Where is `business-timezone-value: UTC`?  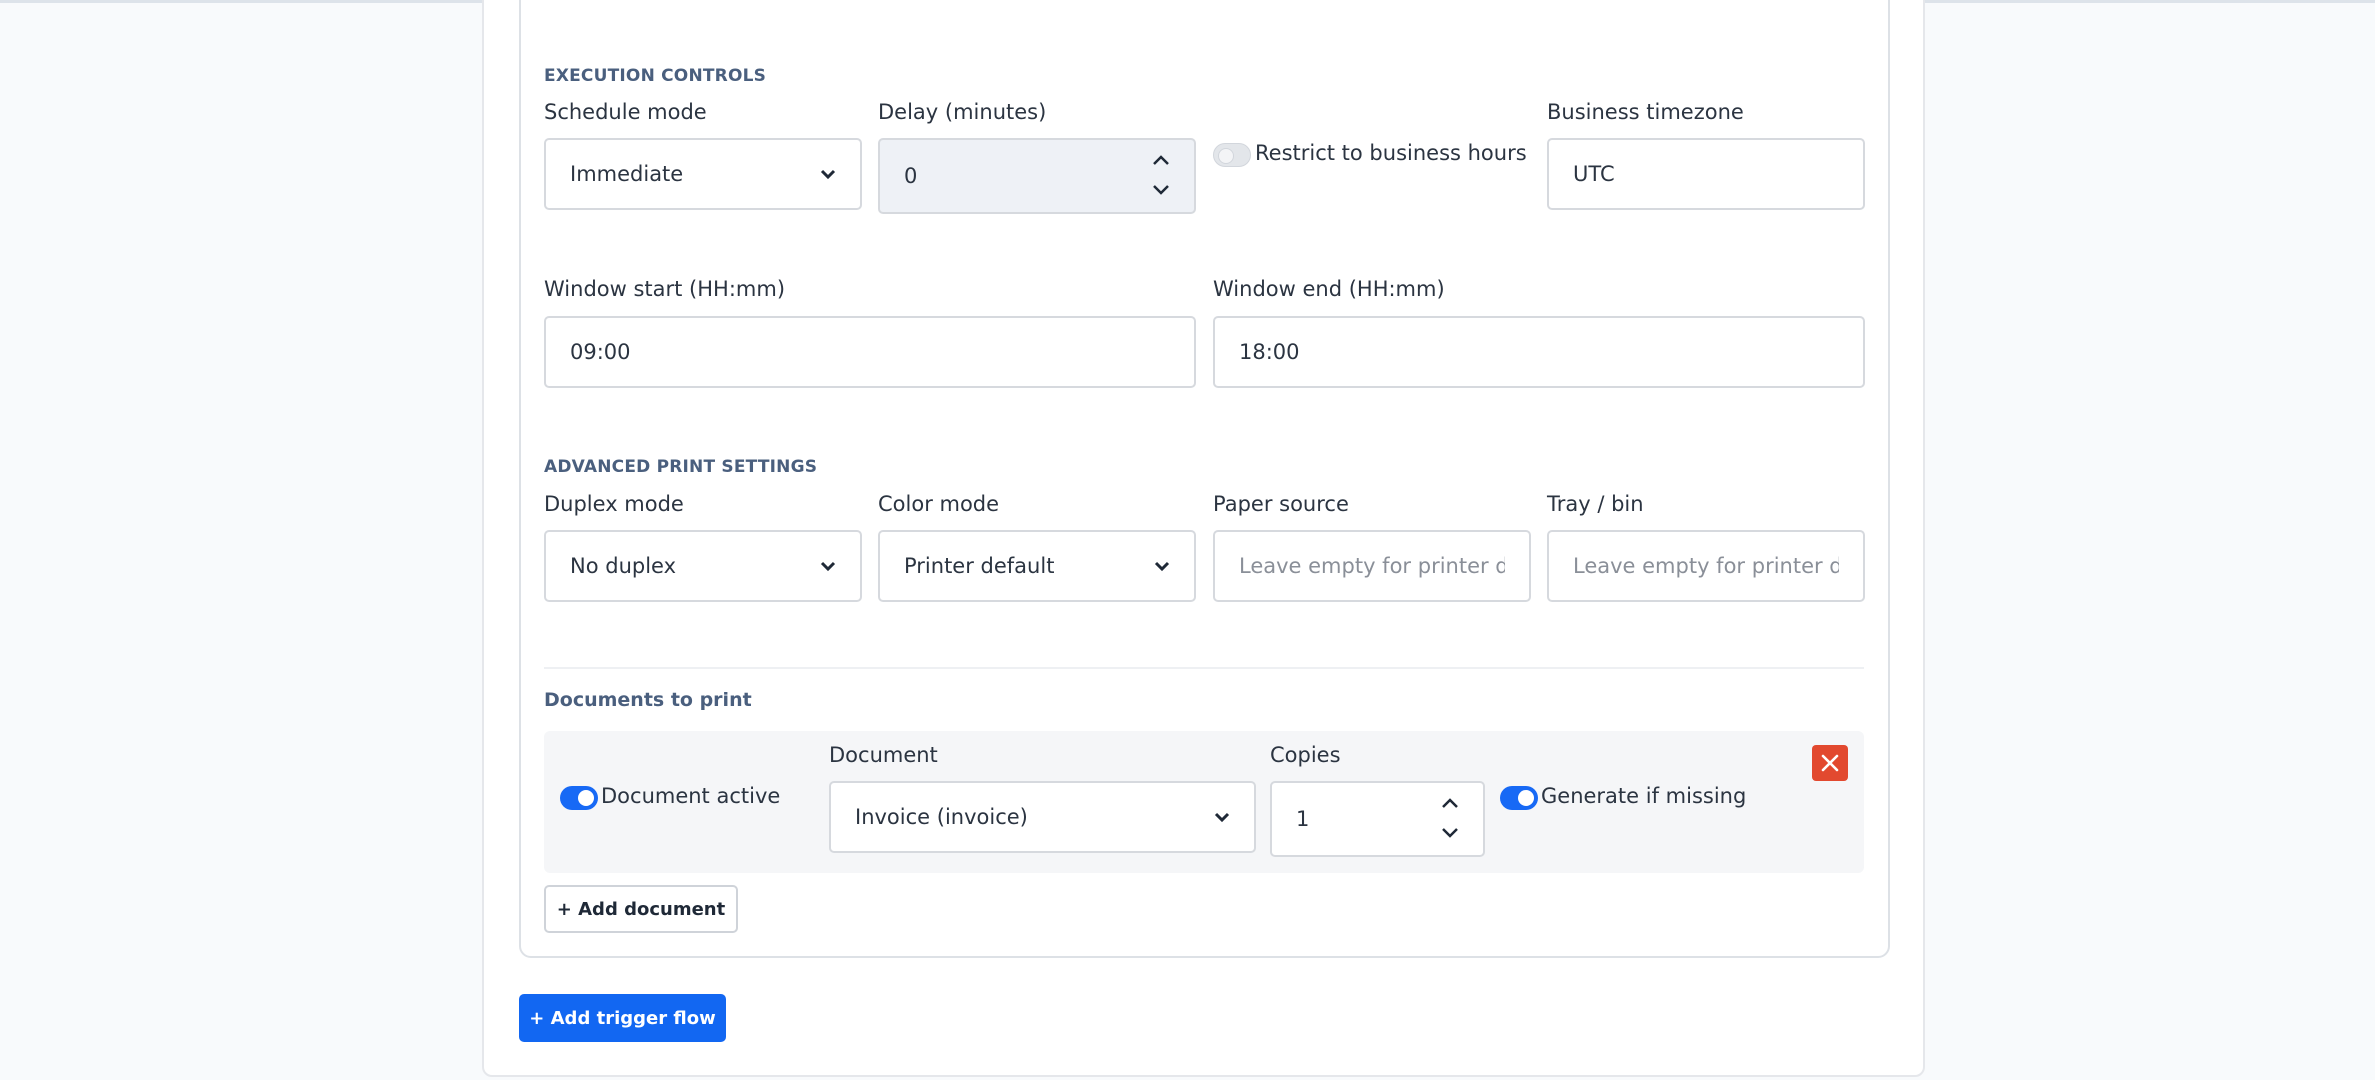
business-timezone-value: UTC is located at coordinates (1594, 174).